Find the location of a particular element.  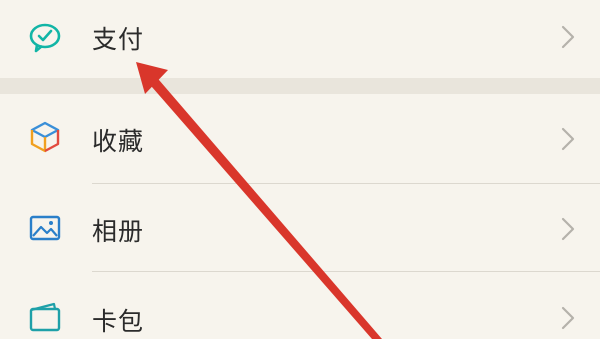

card-wallet-icon is located at coordinates (45, 317).